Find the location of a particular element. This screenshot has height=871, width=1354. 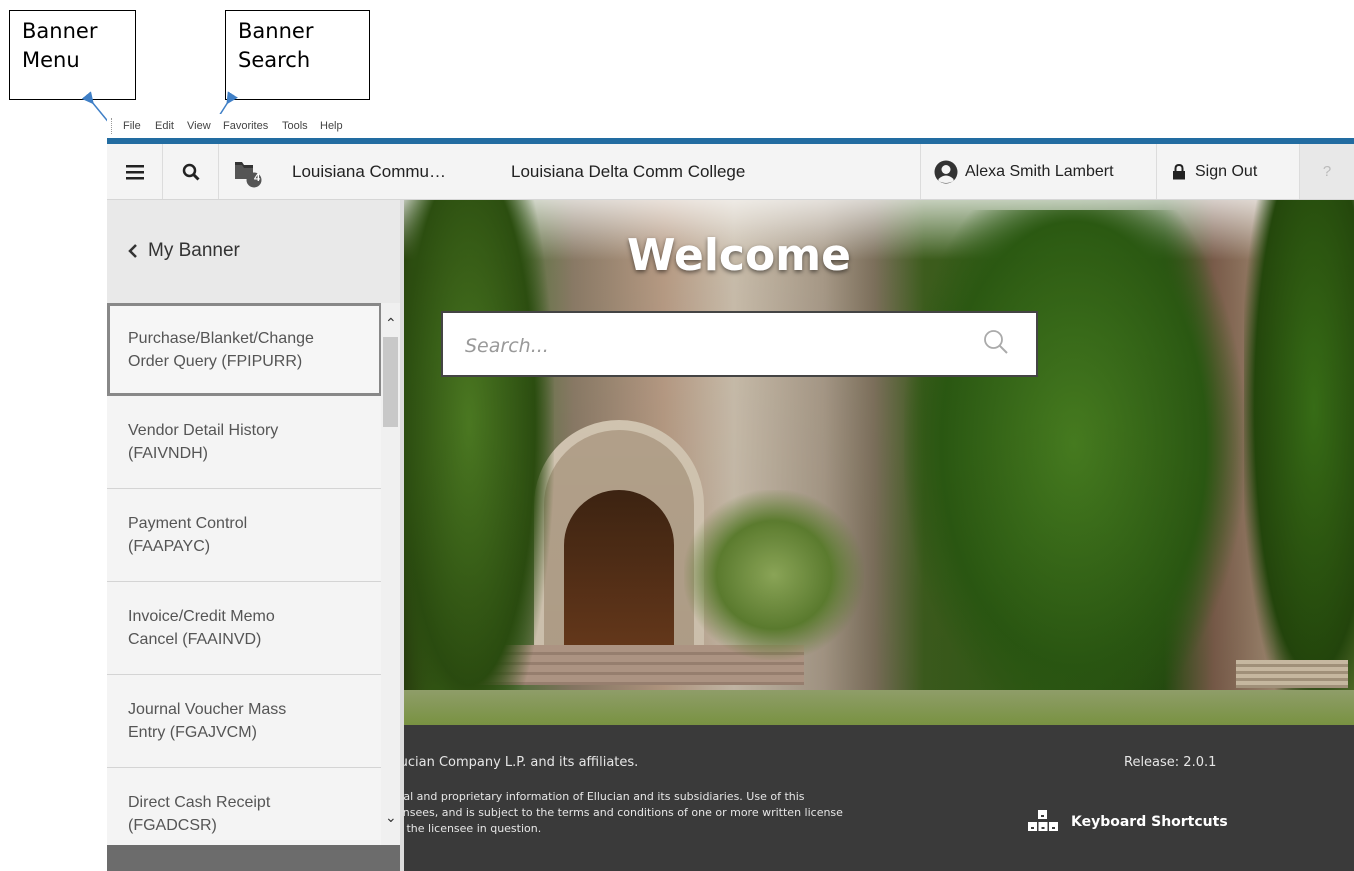

recent-count-badge: 4 is located at coordinates (257, 178).